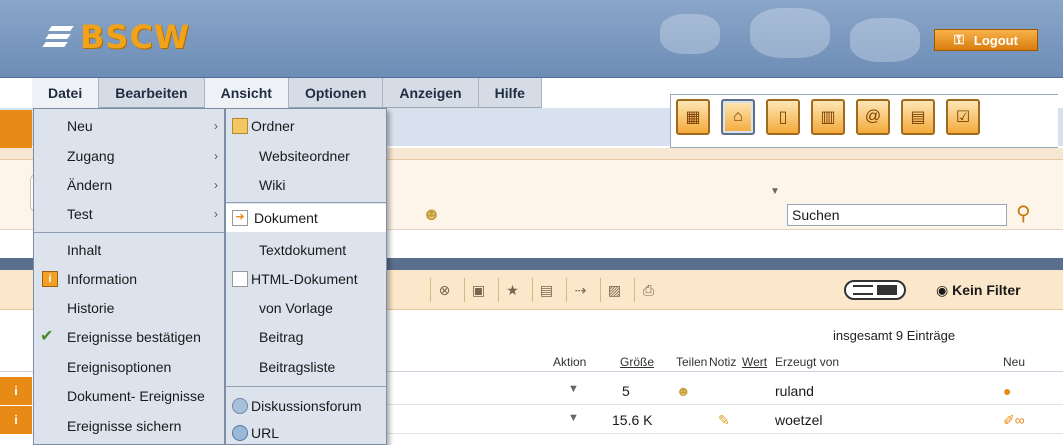 The image size is (1063, 445). I want to click on rate-icon: ★, so click(510, 290).